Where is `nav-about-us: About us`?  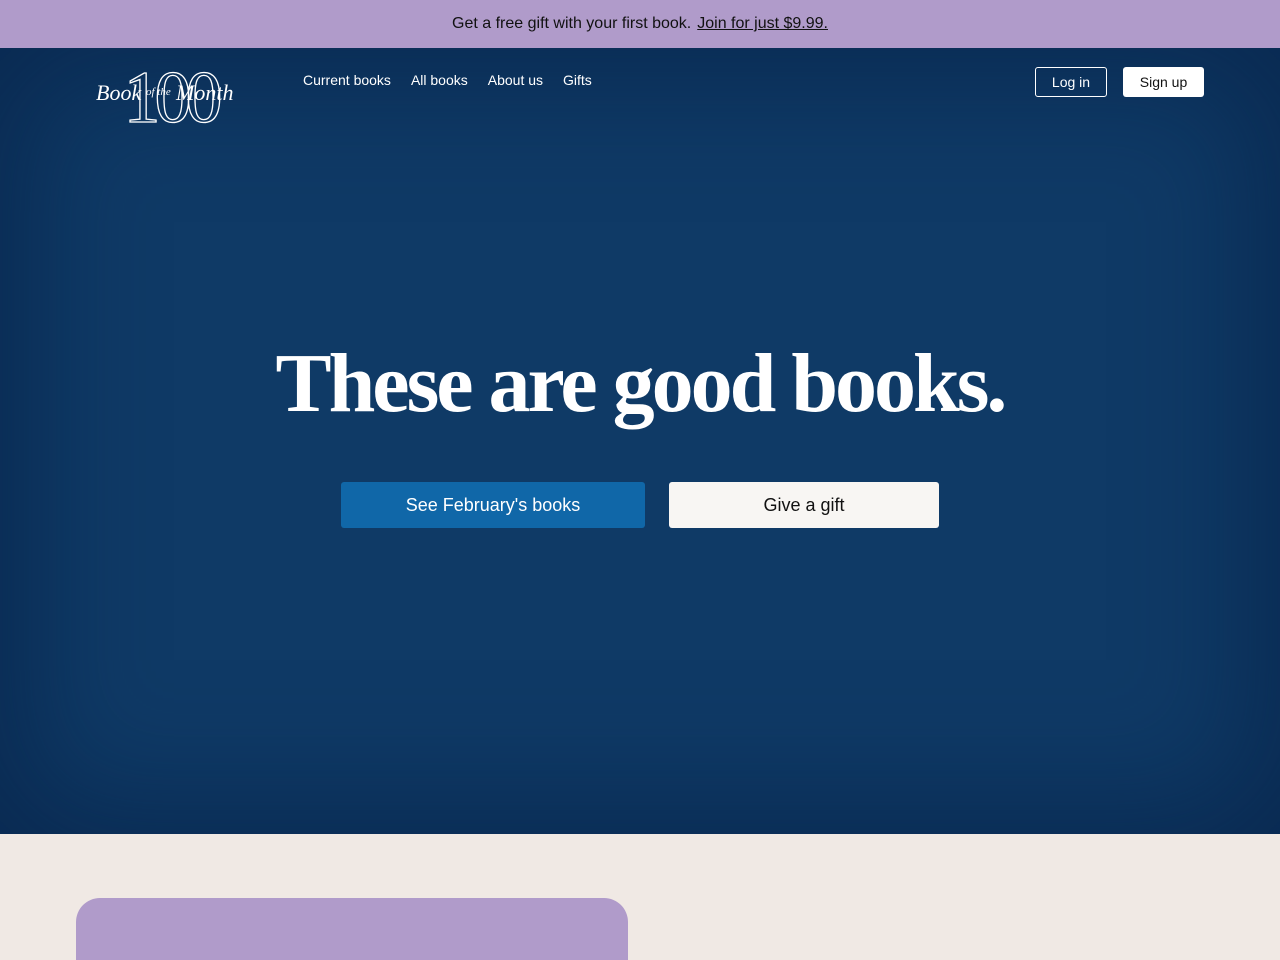 nav-about-us: About us is located at coordinates (515, 80).